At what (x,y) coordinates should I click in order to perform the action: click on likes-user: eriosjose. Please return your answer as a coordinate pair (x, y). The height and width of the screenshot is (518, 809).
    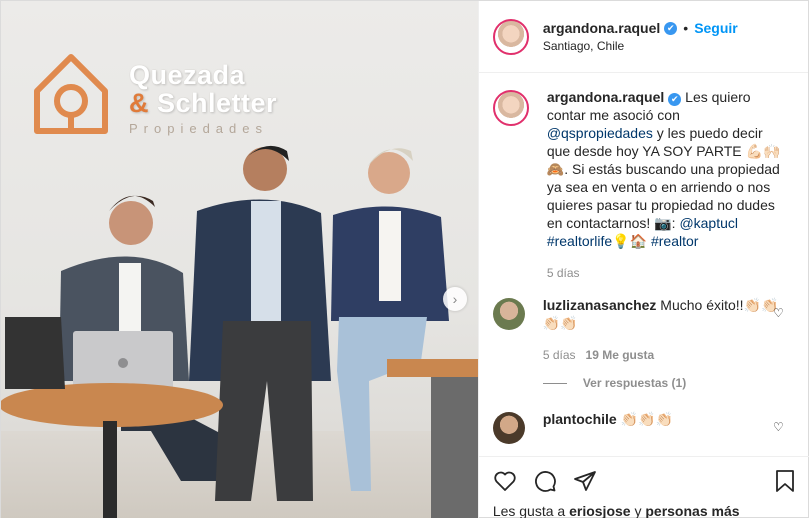
    Looking at the image, I should click on (599, 510).